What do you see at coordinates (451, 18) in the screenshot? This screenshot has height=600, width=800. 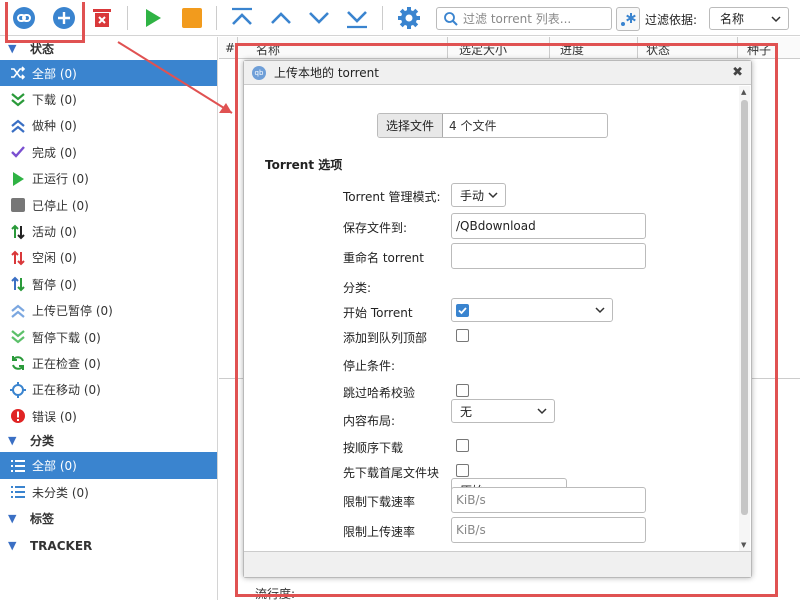 I see `search-icon` at bounding box center [451, 18].